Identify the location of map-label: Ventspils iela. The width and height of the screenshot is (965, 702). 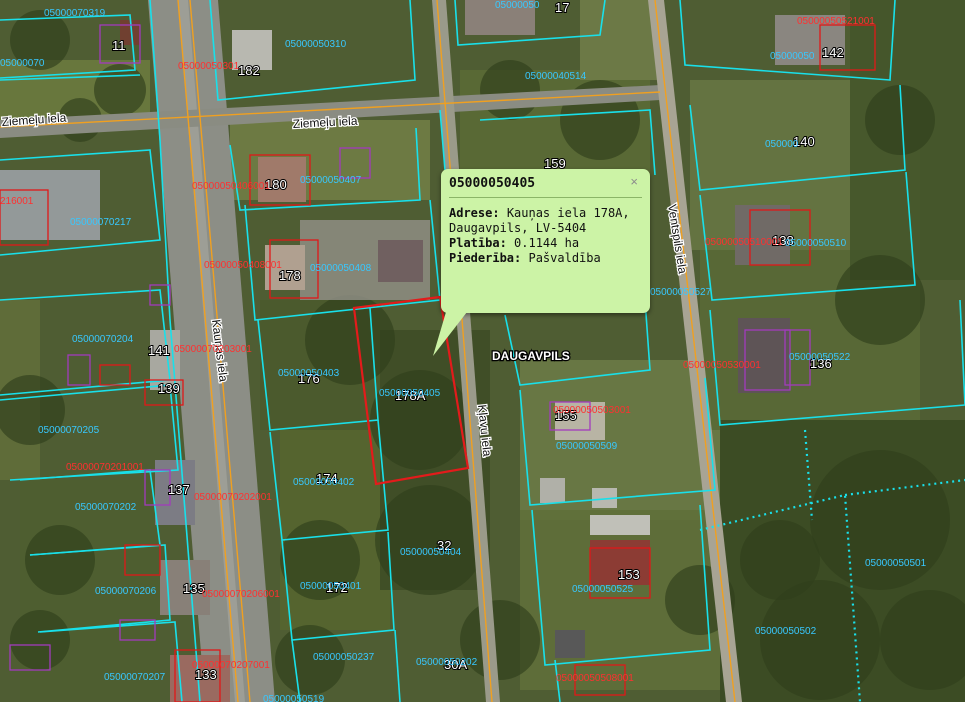
(677, 239).